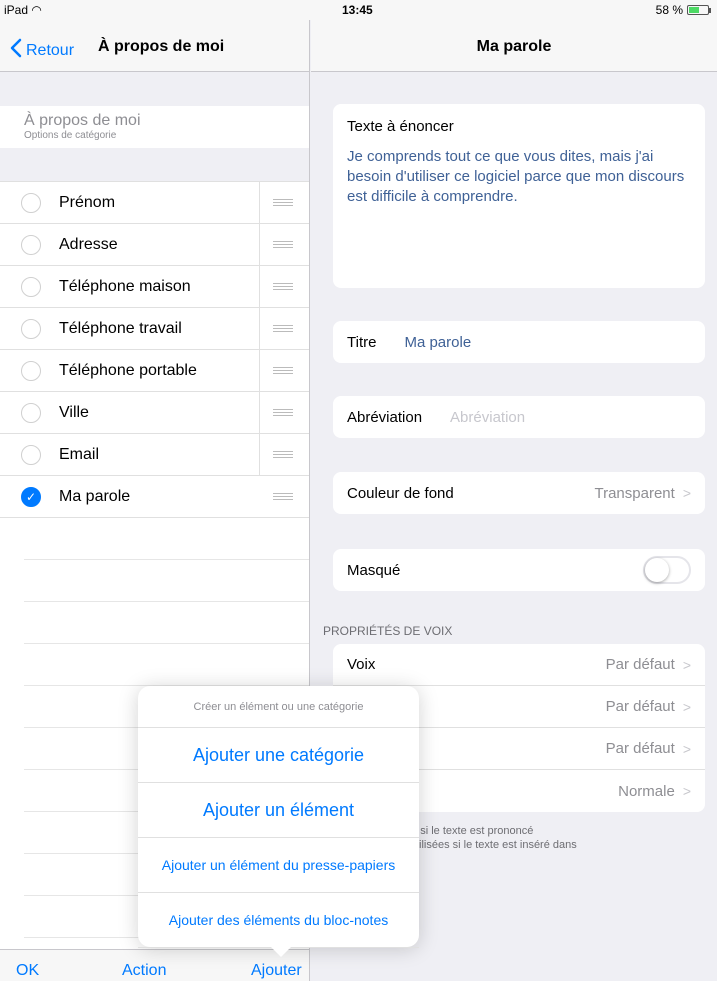 The width and height of the screenshot is (717, 981). Describe the element at coordinates (154, 203) in the screenshot. I see `list-item: Prénom` at that location.